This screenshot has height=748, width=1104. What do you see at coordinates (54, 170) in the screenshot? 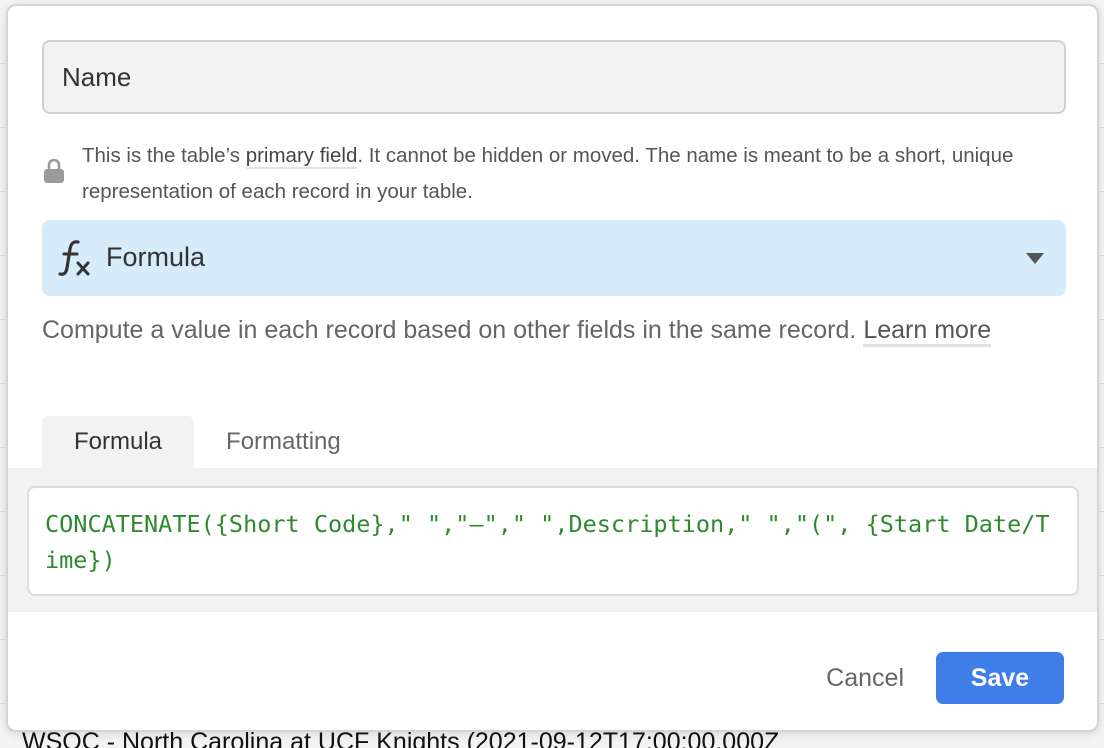
I see `lock-icon` at bounding box center [54, 170].